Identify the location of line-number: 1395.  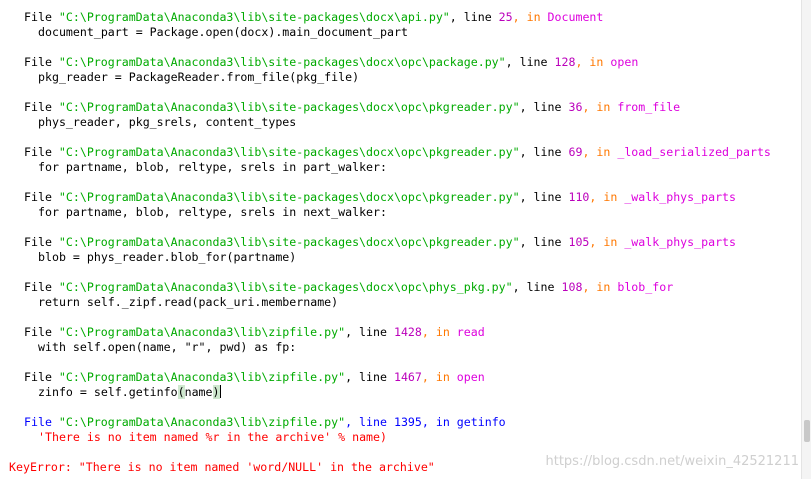
(407, 422).